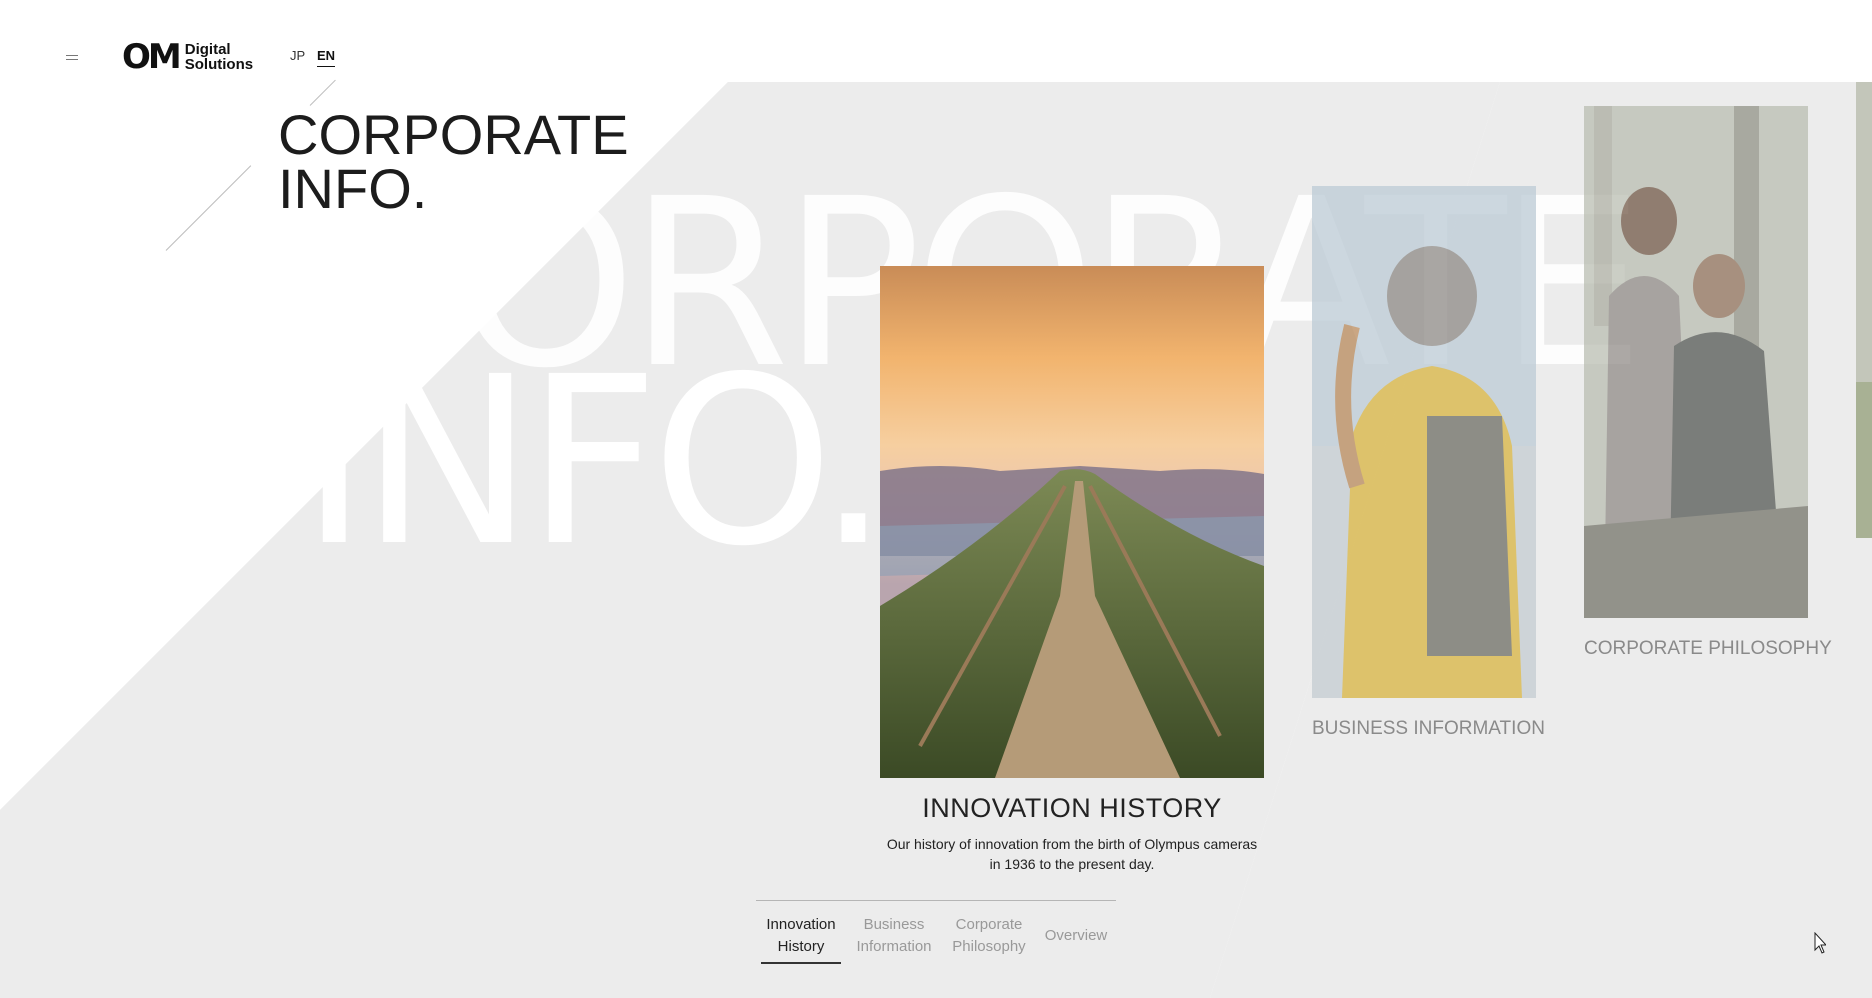 This screenshot has width=1872, height=998. Describe the element at coordinates (1072, 522) in the screenshot. I see `mountain-path-image` at that location.